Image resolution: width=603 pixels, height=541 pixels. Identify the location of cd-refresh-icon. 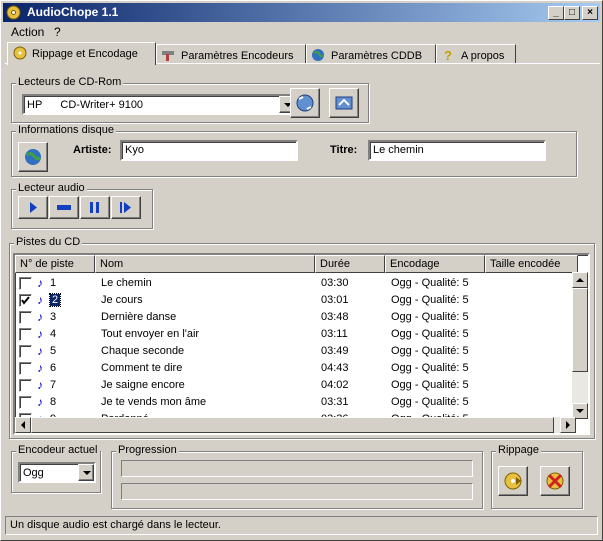
(305, 103).